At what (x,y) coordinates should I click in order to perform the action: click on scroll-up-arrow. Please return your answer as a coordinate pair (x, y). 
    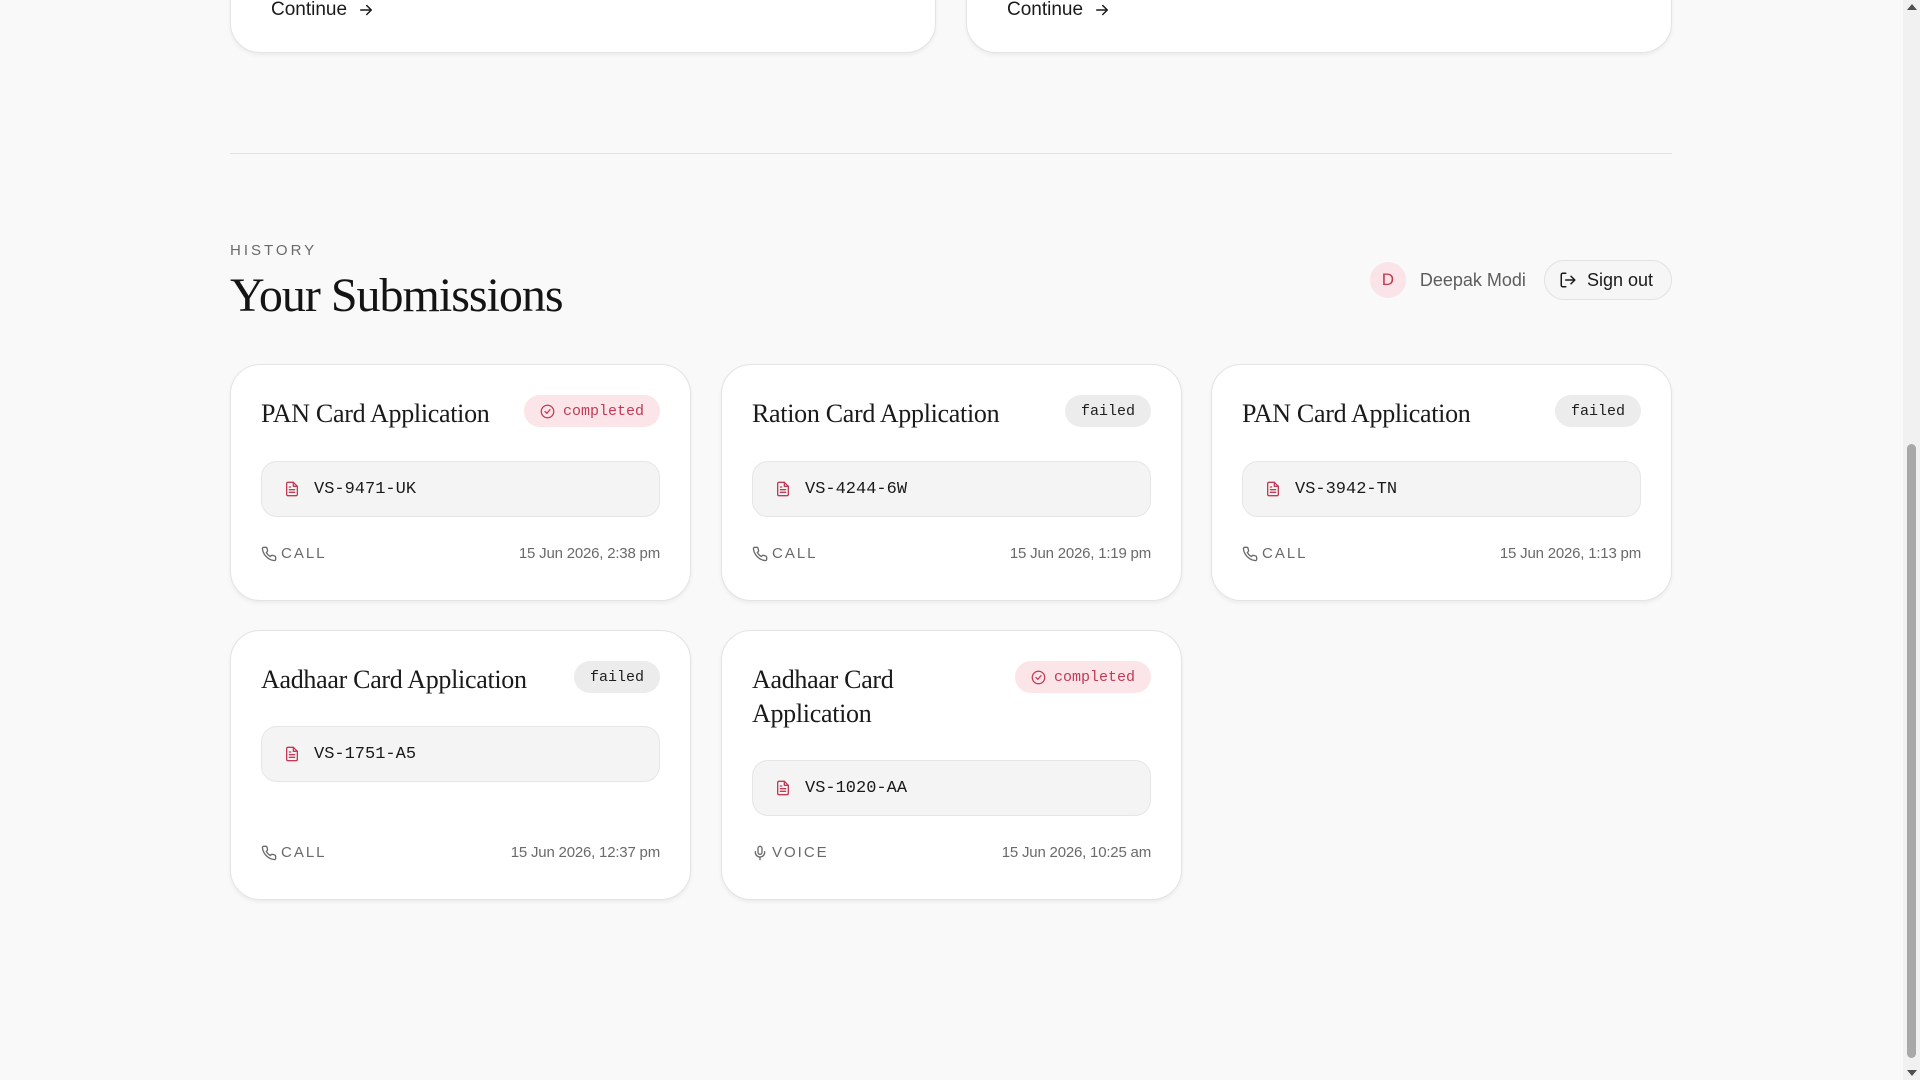
    Looking at the image, I should click on (1912, 7).